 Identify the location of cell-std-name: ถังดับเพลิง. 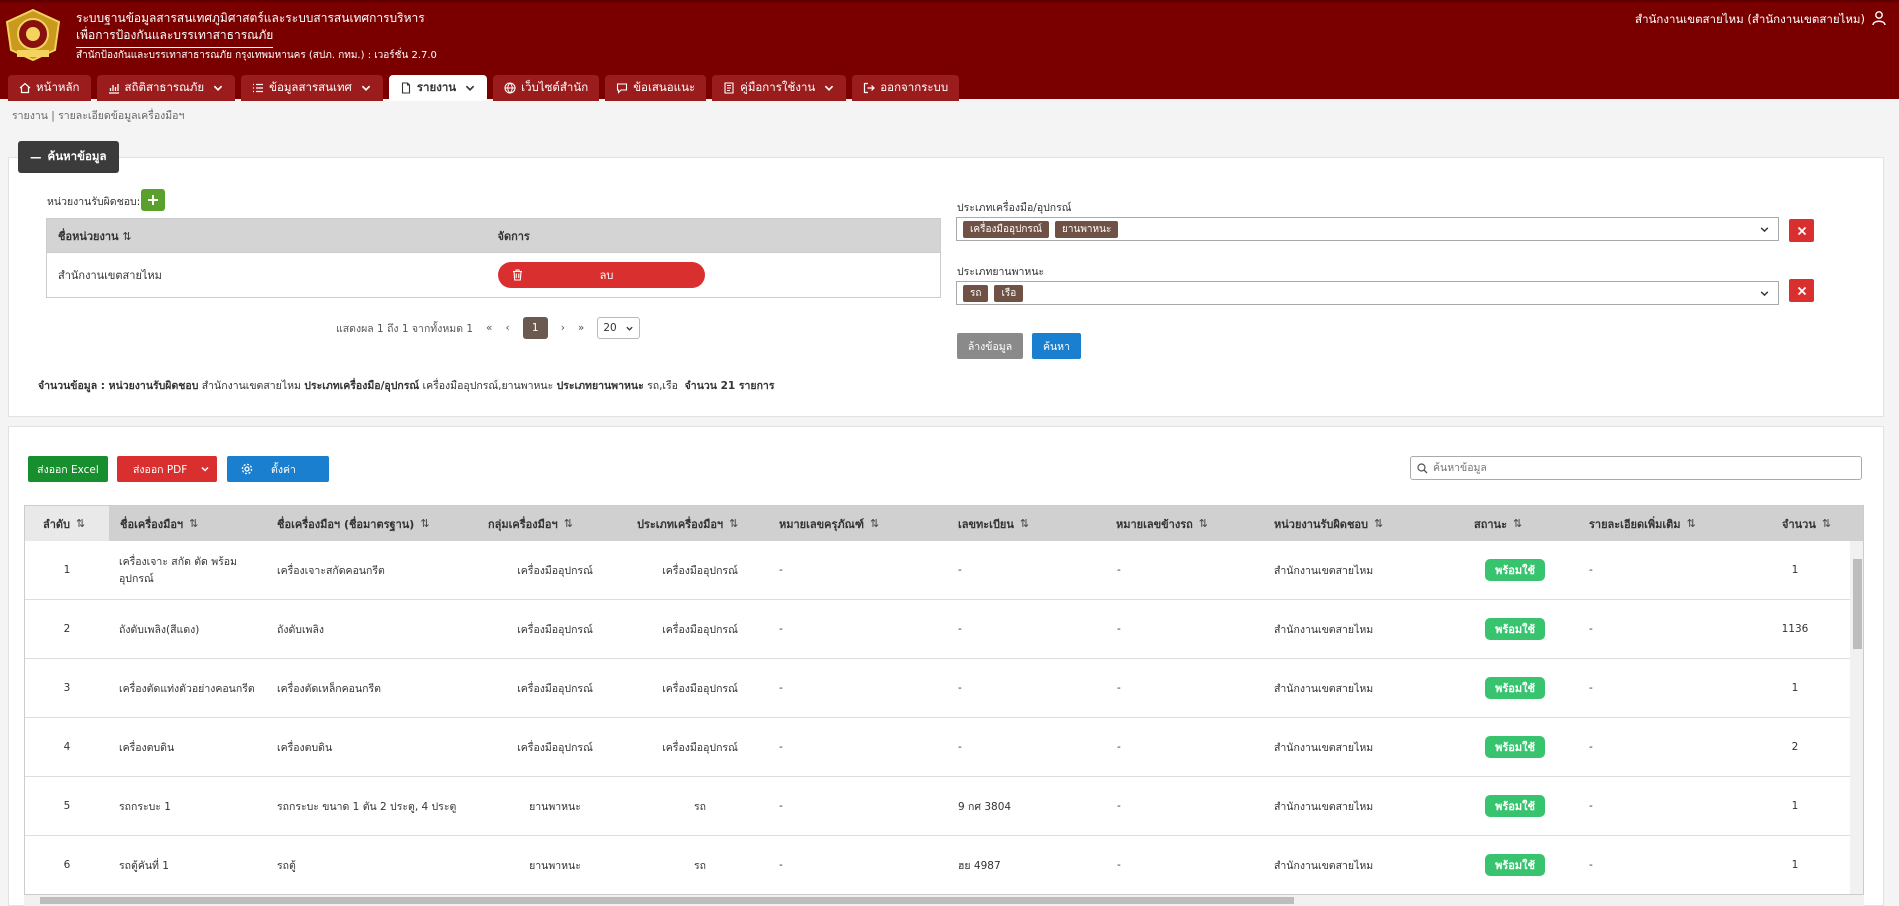
(301, 629).